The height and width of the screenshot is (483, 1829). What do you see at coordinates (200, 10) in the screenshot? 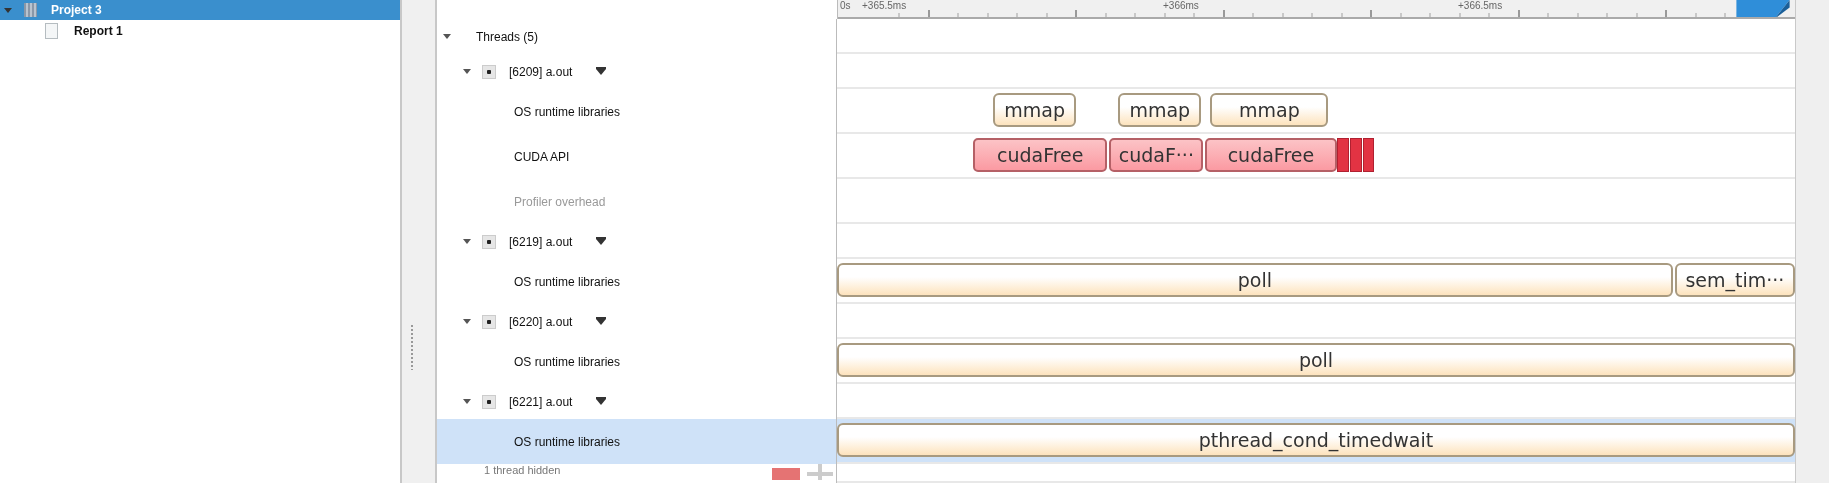
I see `project-tree-item: Project 3` at bounding box center [200, 10].